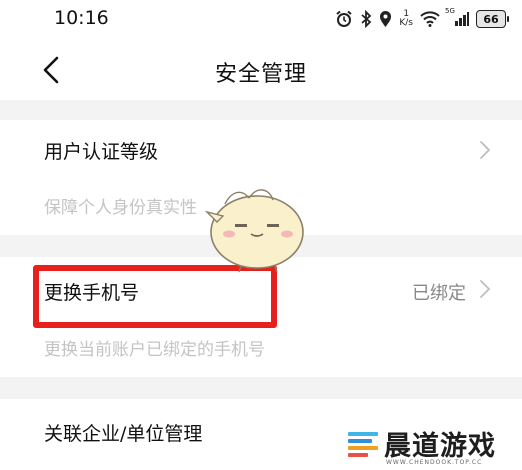 This screenshot has height=470, width=522. I want to click on site-watermark: 晨道游戏 WWW.CHENDOOK.TOP.CC, so click(431, 445).